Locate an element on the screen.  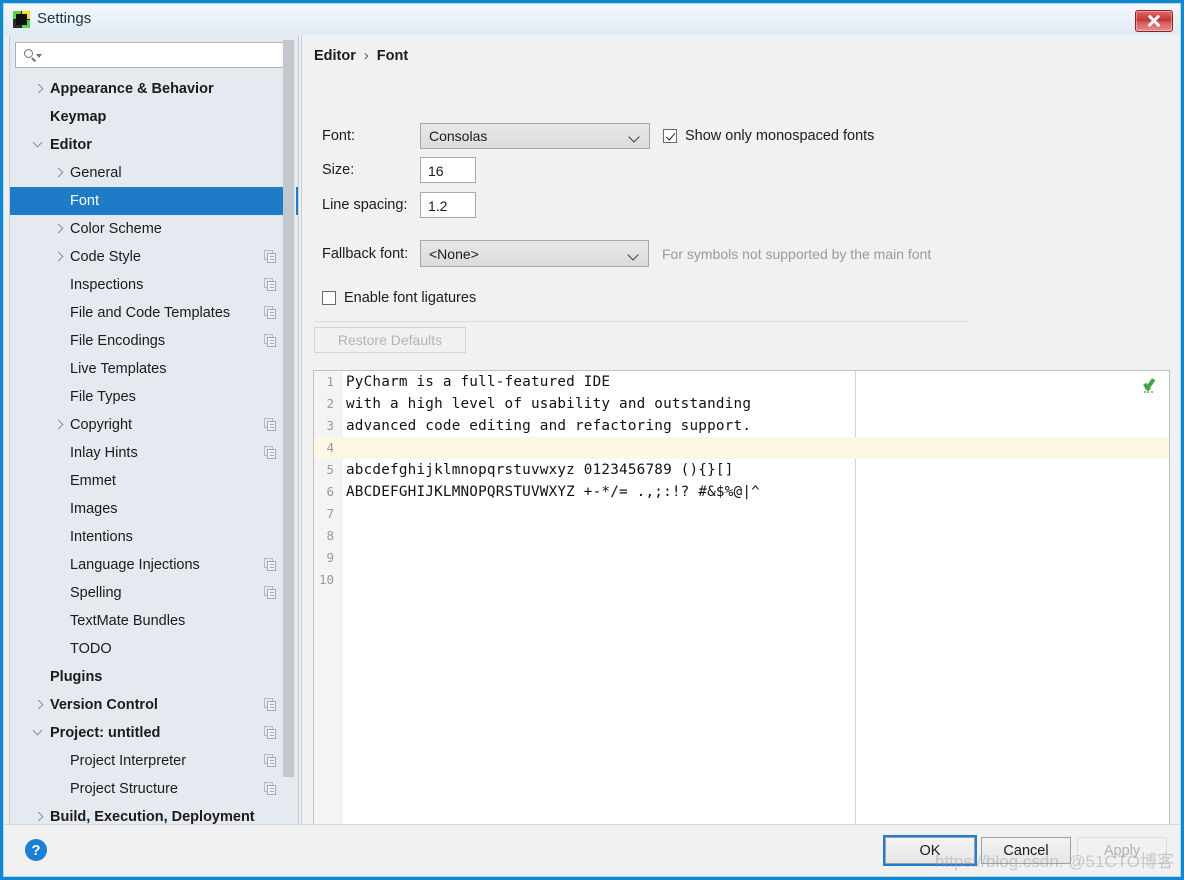
sidebar-item-project-untitled: Project: untitled is located at coordinates (154, 733).